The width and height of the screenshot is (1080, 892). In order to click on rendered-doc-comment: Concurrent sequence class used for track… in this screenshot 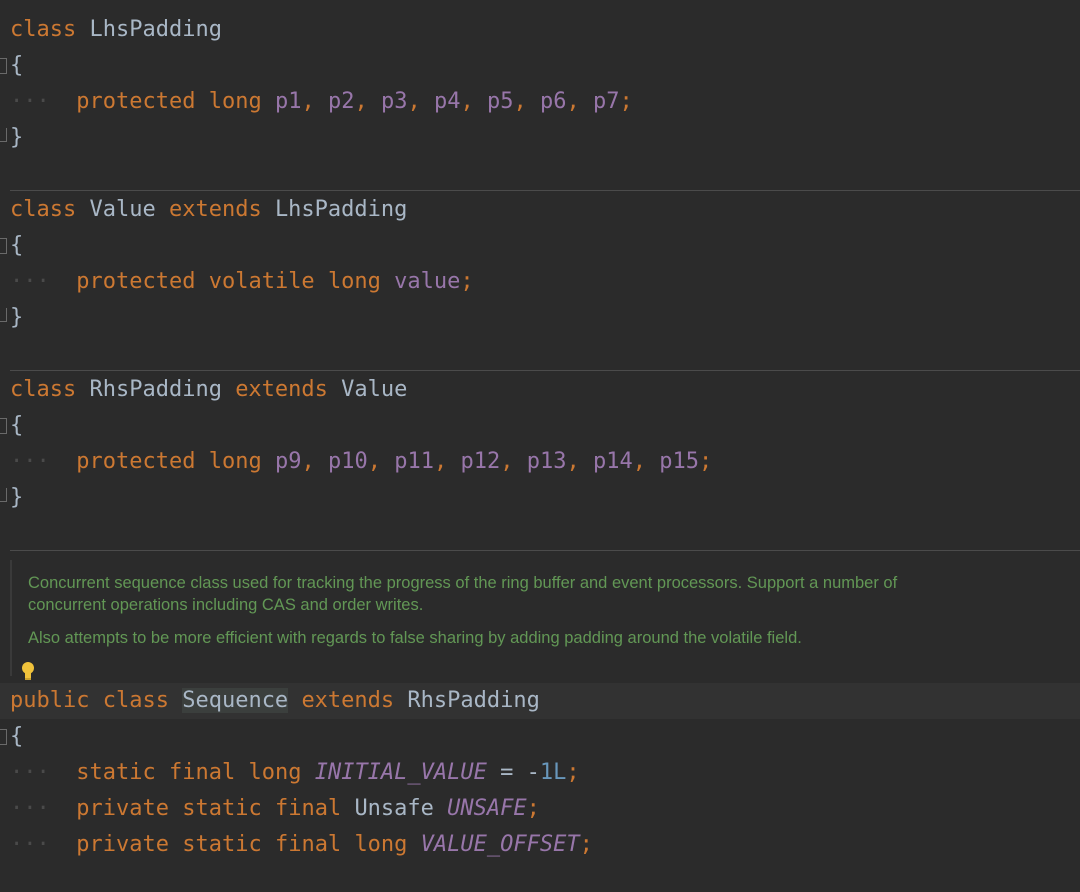, I will do `click(545, 618)`.